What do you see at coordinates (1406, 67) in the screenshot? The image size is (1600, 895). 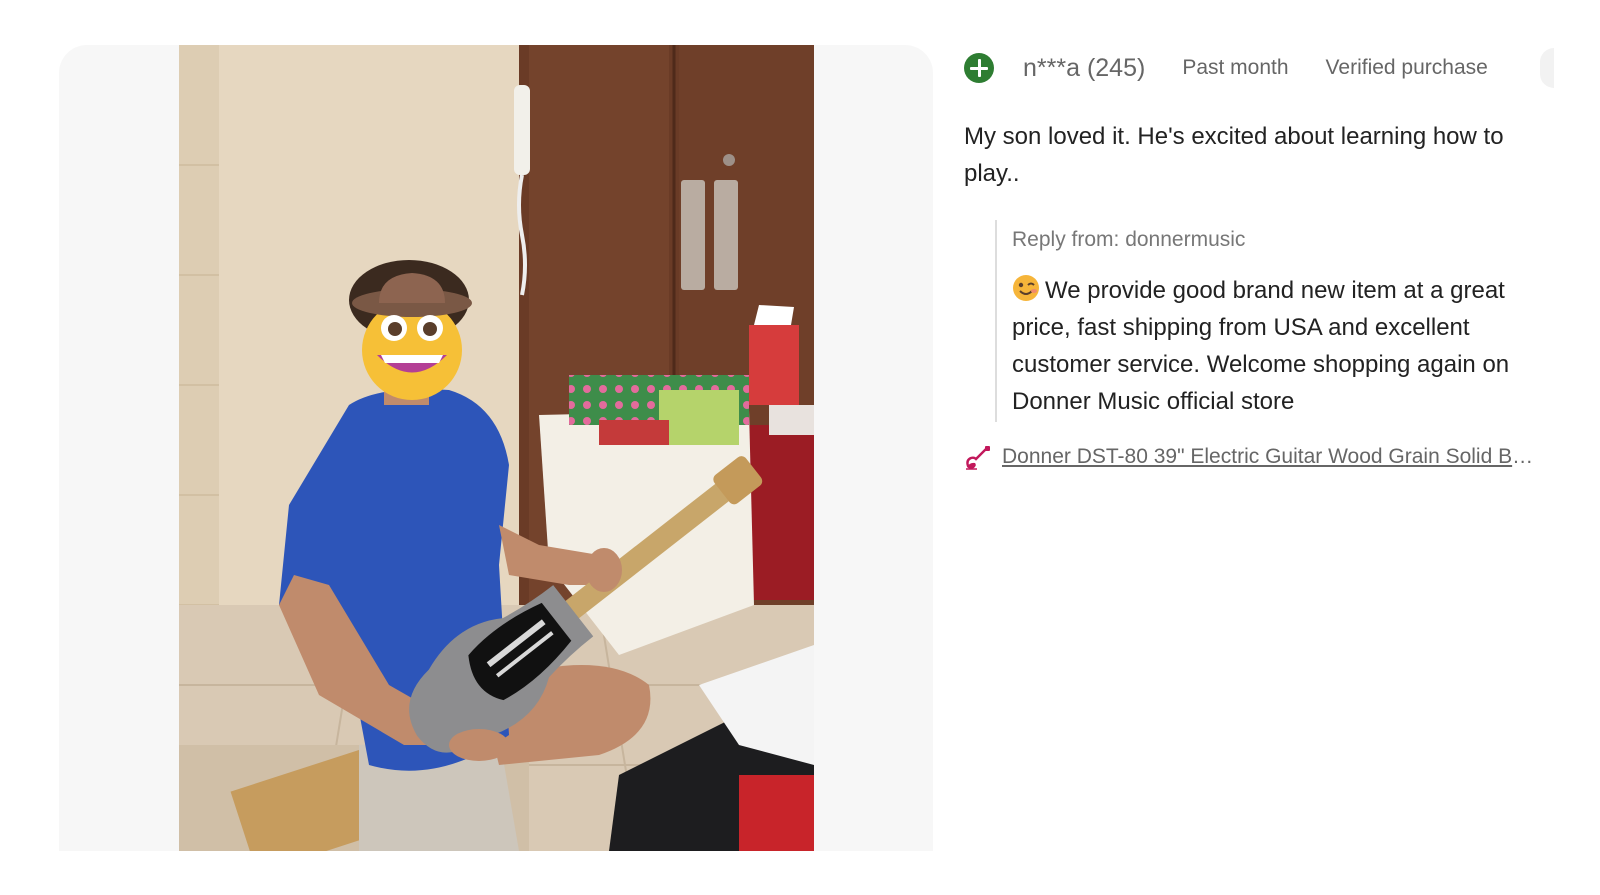 I see `verified-purchase-label: Verified purchase` at bounding box center [1406, 67].